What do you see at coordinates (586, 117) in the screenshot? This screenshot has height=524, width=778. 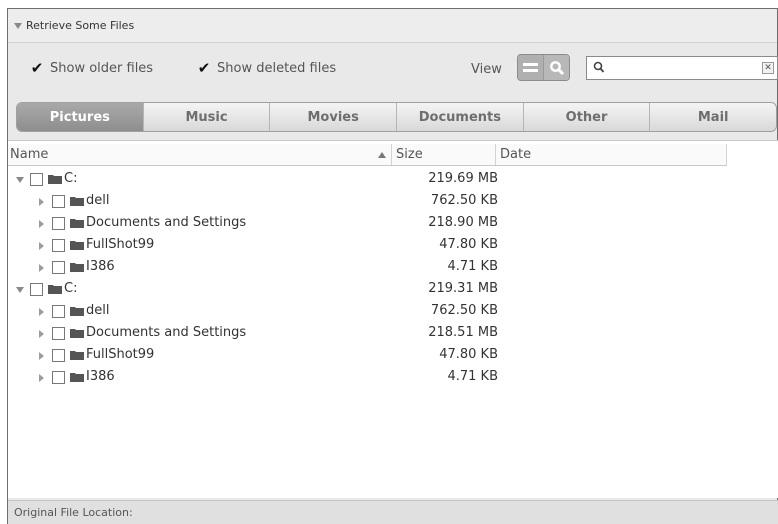 I see `tab-other: Other` at bounding box center [586, 117].